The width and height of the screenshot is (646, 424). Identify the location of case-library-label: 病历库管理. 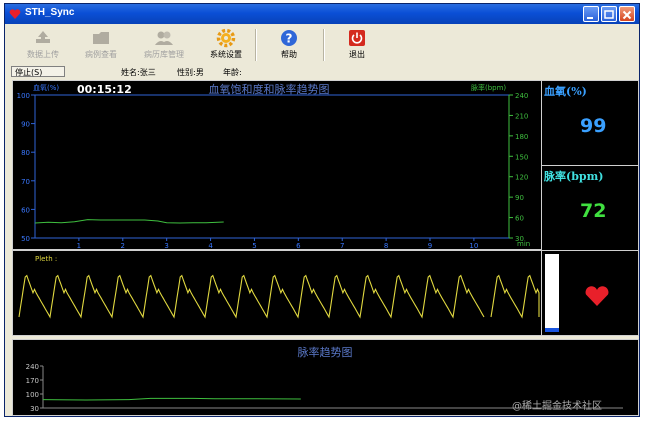
(164, 54).